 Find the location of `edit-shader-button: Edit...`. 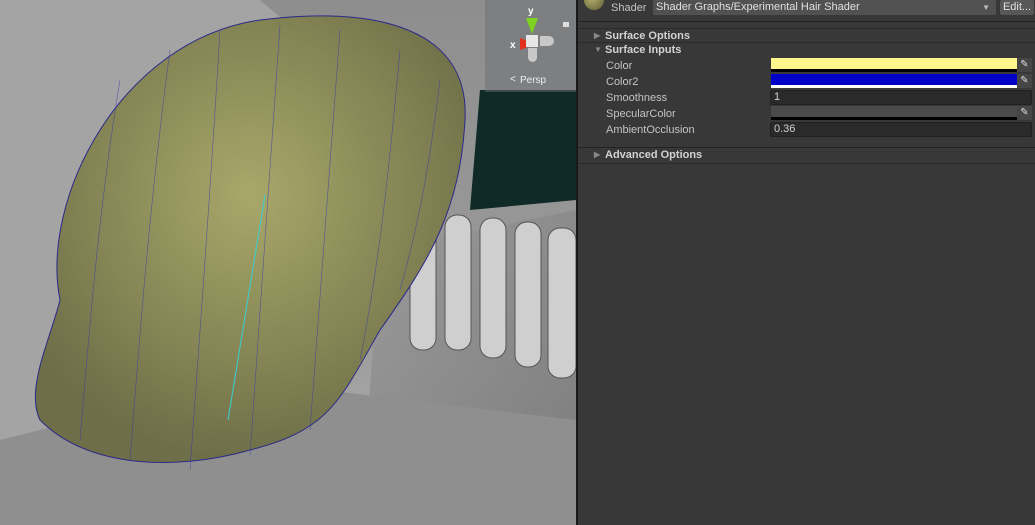

edit-shader-button: Edit... is located at coordinates (1017, 7).